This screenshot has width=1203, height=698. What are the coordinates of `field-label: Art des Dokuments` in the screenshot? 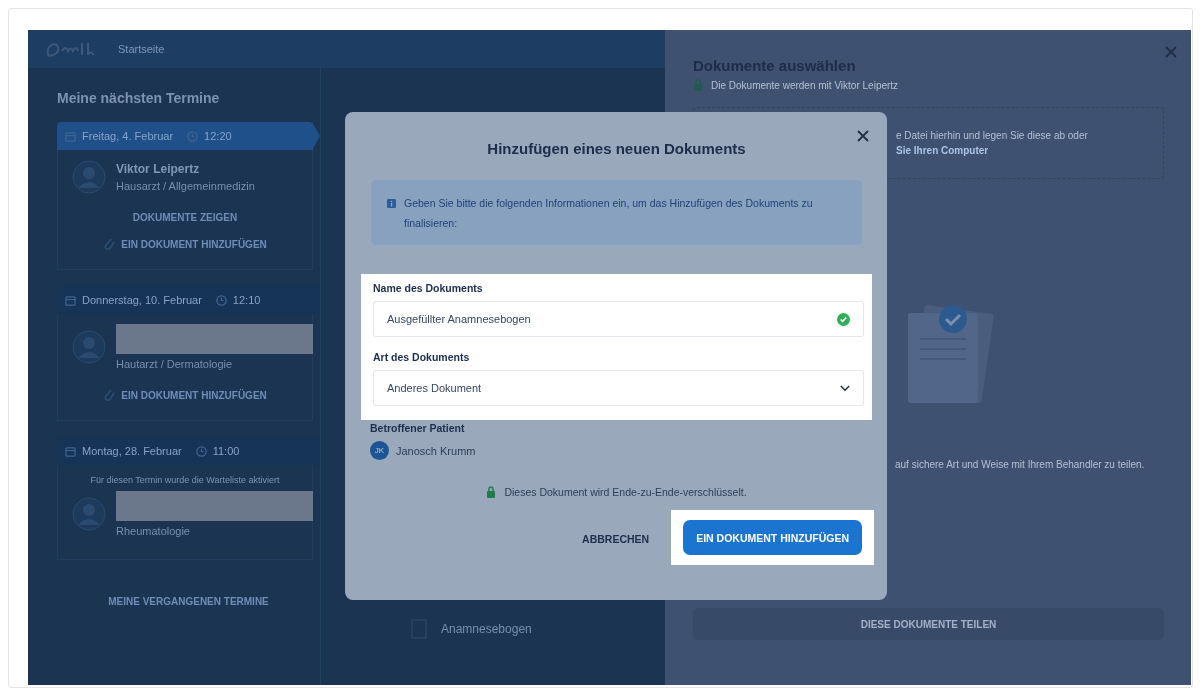 It's located at (422, 357).